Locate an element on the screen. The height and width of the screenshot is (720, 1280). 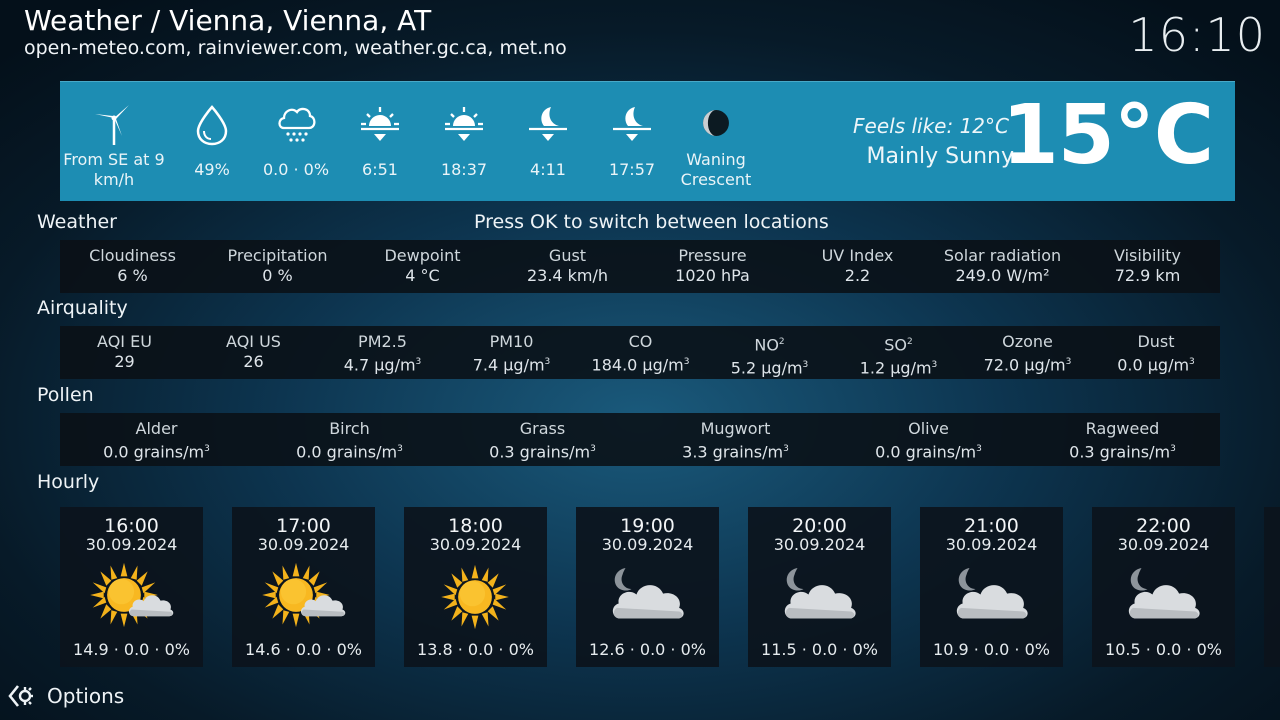
feels-like: Feels like: 12°C is located at coordinates (931, 126).